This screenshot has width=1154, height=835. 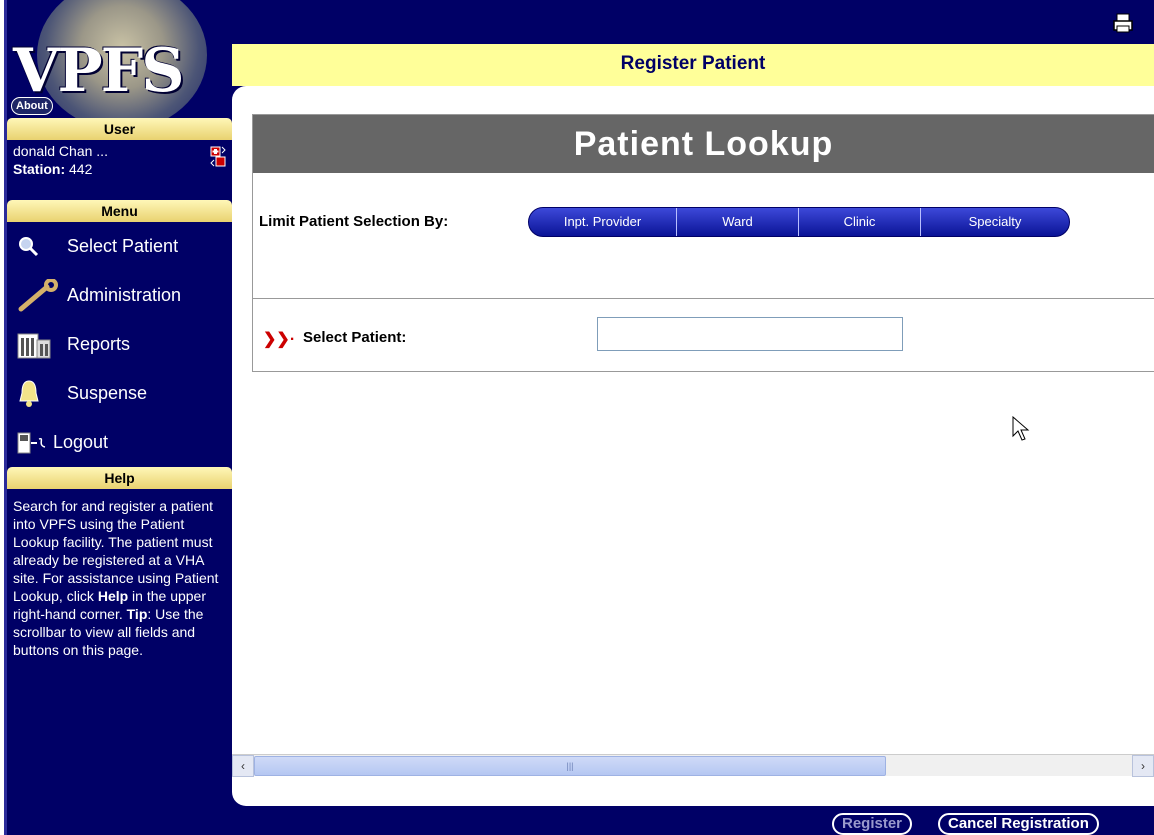 I want to click on limit-selection-buttons: Inpt. Provider Ward Clinic Specialty, so click(x=799, y=222).